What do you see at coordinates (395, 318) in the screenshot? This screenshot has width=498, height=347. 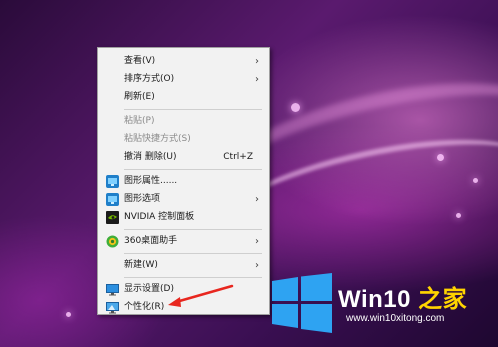 I see `site-url: www.win10xitong.com` at bounding box center [395, 318].